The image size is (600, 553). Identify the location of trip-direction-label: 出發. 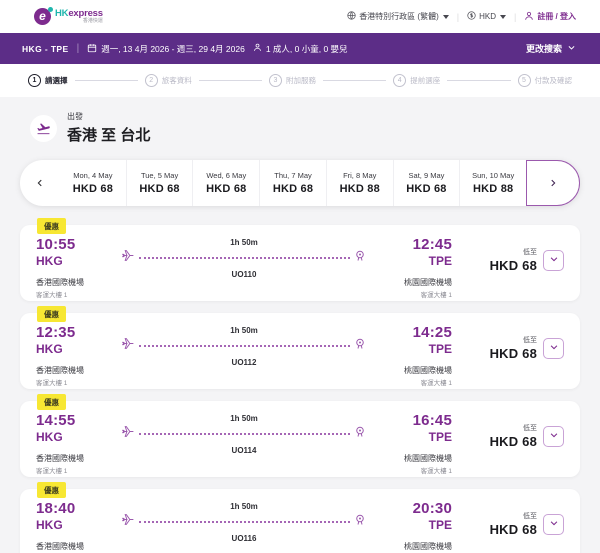
(75, 116).